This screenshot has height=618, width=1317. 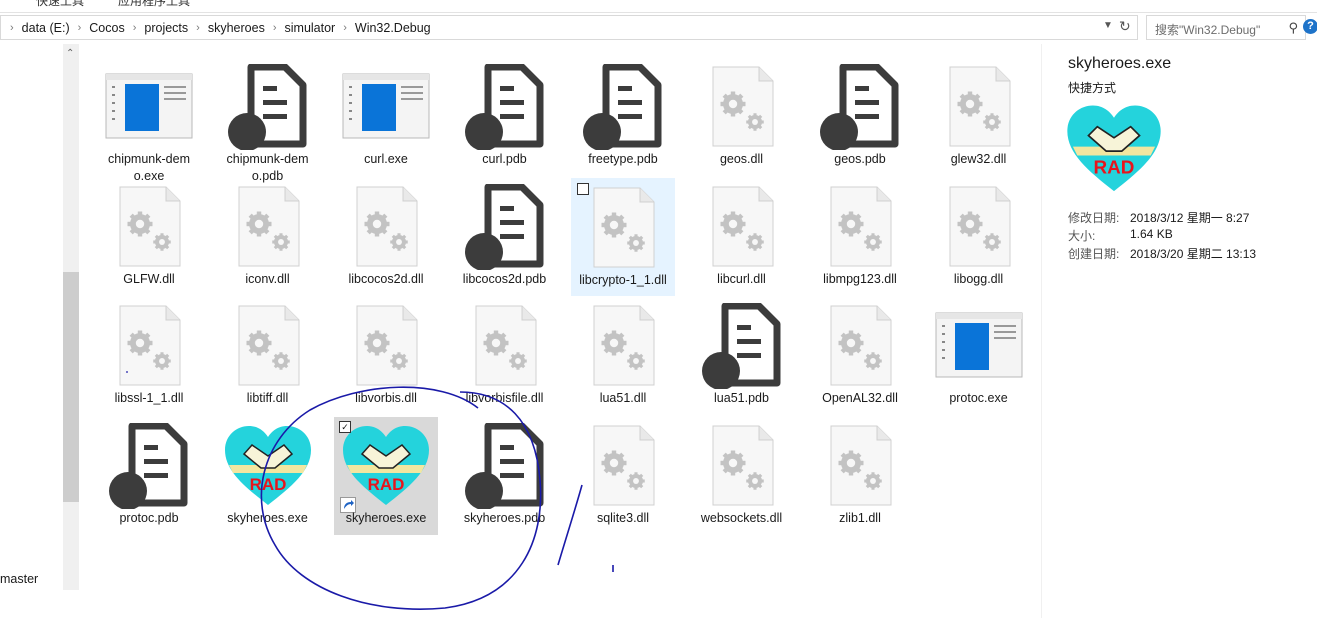 I want to click on file-name: curl.pdb, so click(x=504, y=159).